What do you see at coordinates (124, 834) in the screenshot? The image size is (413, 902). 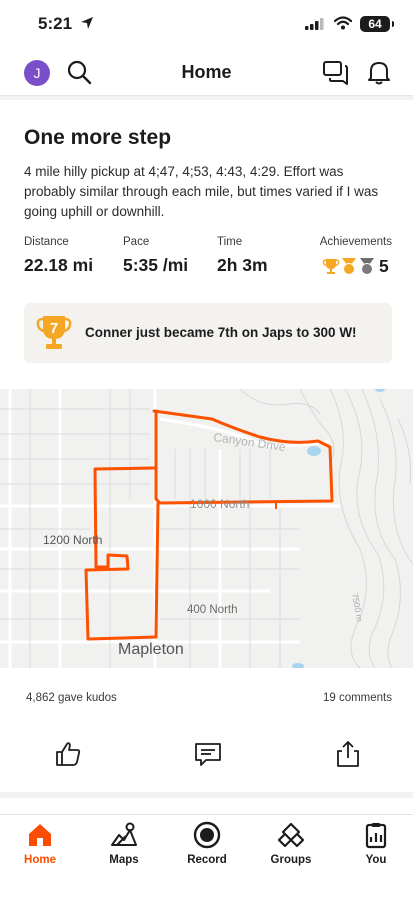 I see `maps-icon` at bounding box center [124, 834].